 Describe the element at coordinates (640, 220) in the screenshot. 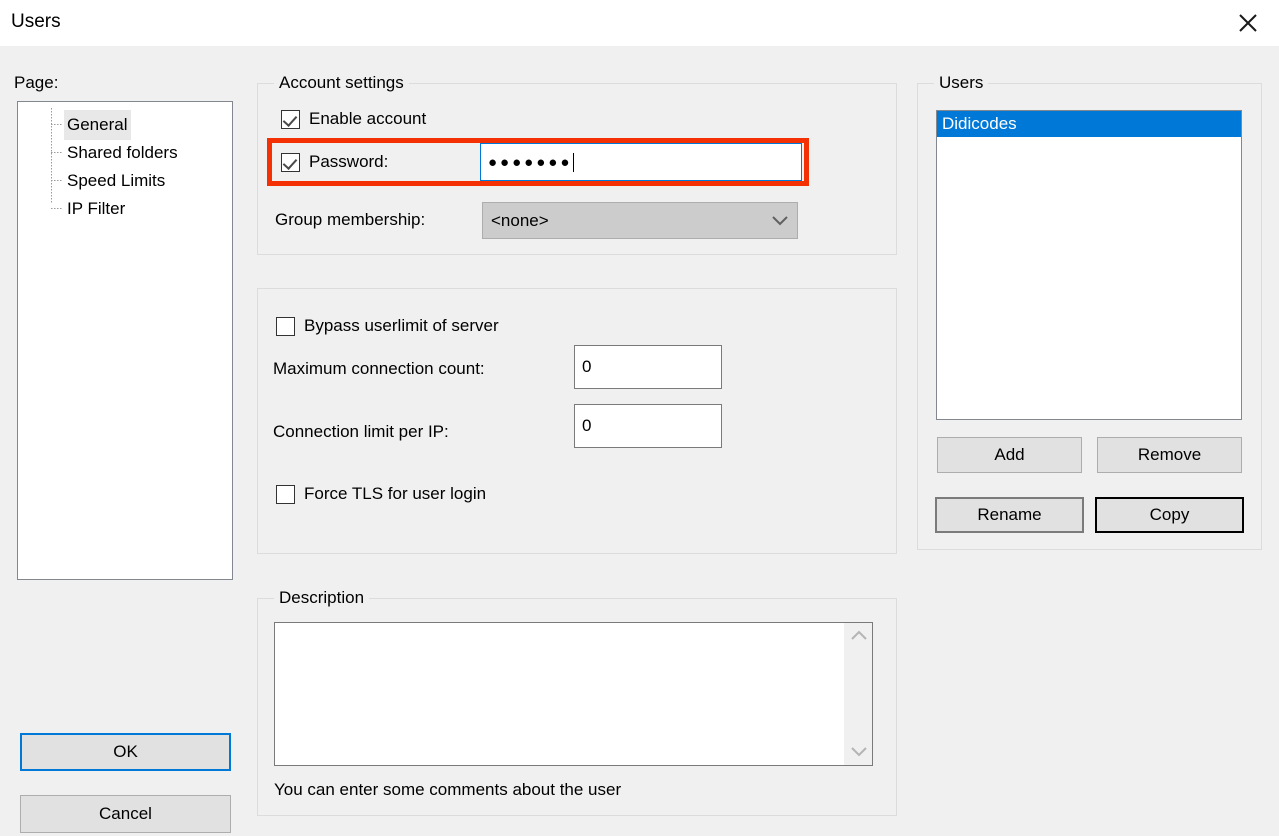

I see `group-membership-select: <none>` at that location.